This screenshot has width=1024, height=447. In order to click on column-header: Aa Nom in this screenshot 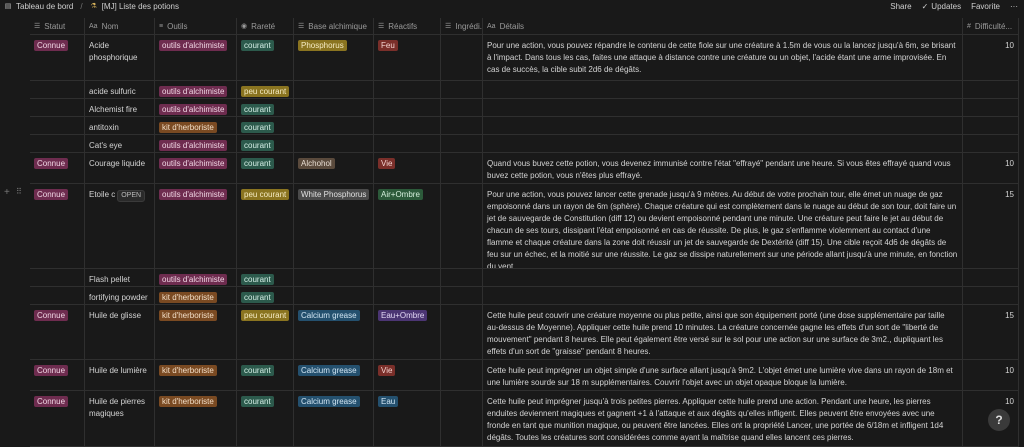, I will do `click(120, 26)`.